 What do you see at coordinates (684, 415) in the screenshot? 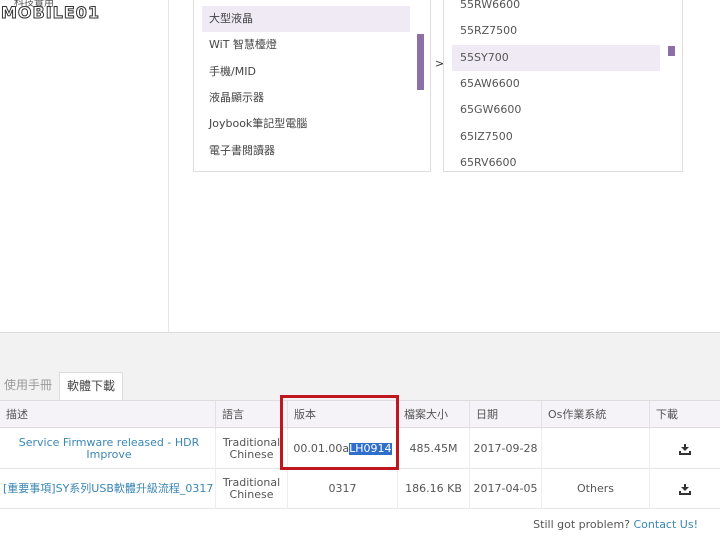
I see `header-download: 下載` at bounding box center [684, 415].